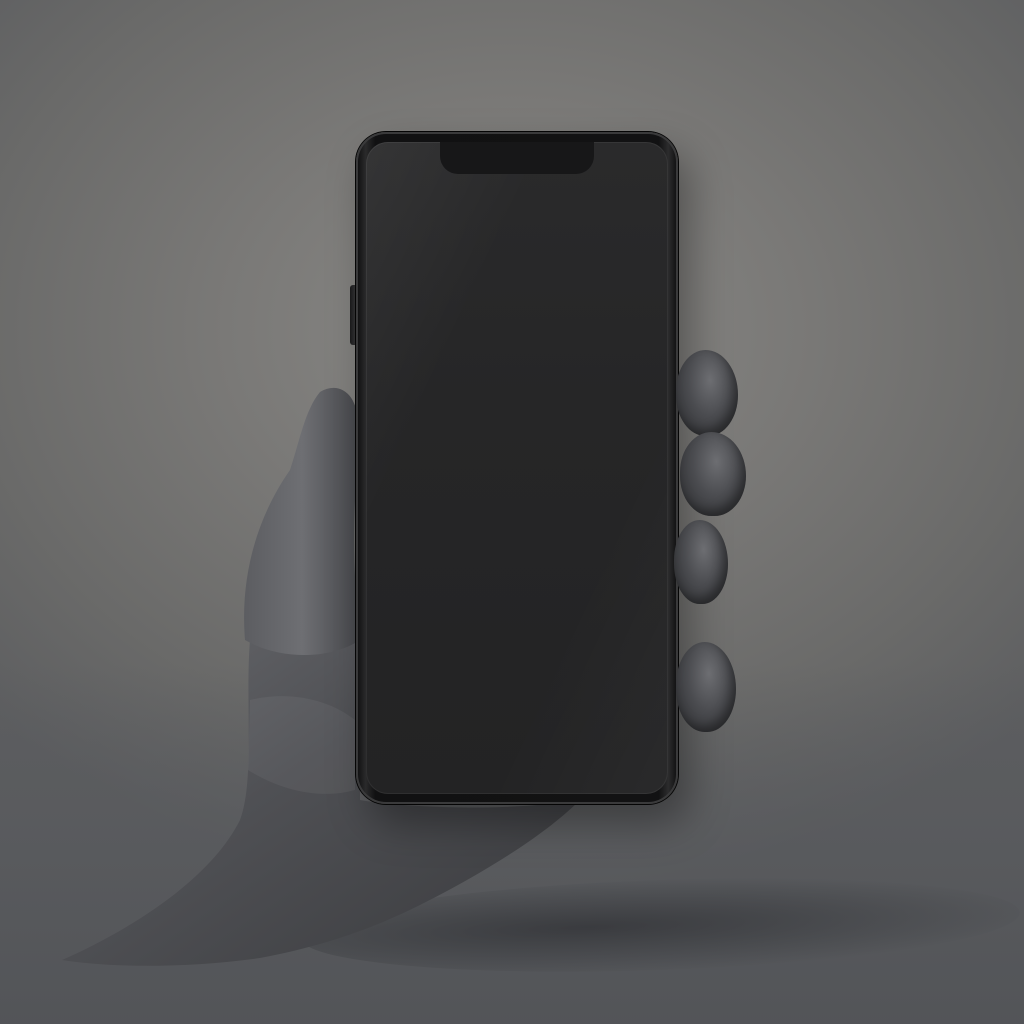 The image size is (1024, 1024). What do you see at coordinates (302, 521) in the screenshot?
I see `thumb` at bounding box center [302, 521].